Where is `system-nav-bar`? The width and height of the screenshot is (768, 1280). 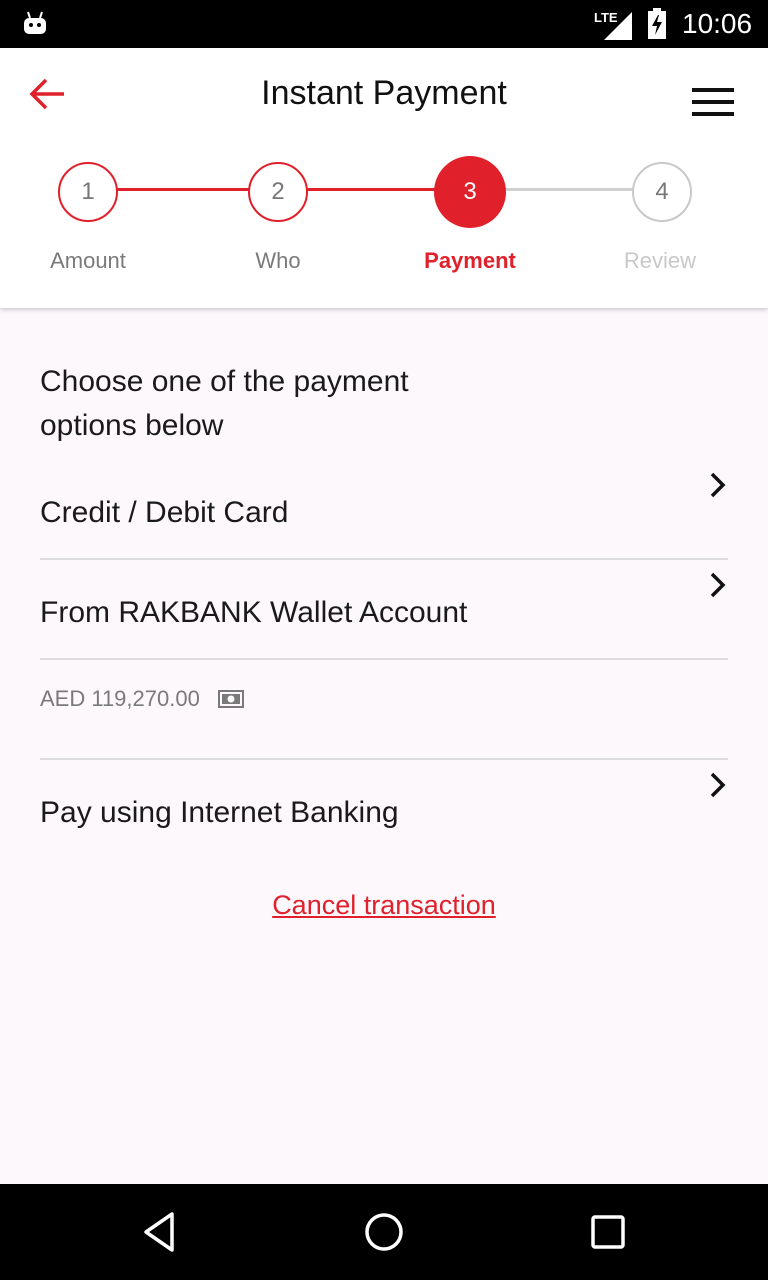
system-nav-bar is located at coordinates (384, 1232).